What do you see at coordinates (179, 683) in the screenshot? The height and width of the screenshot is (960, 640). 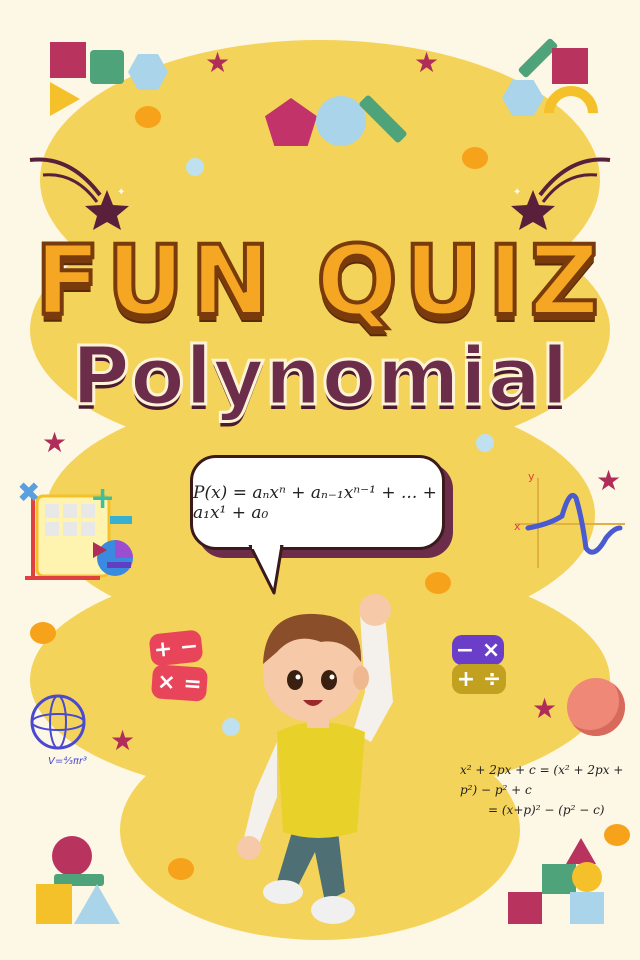 I see `times-equals-tile-icon: × =` at bounding box center [179, 683].